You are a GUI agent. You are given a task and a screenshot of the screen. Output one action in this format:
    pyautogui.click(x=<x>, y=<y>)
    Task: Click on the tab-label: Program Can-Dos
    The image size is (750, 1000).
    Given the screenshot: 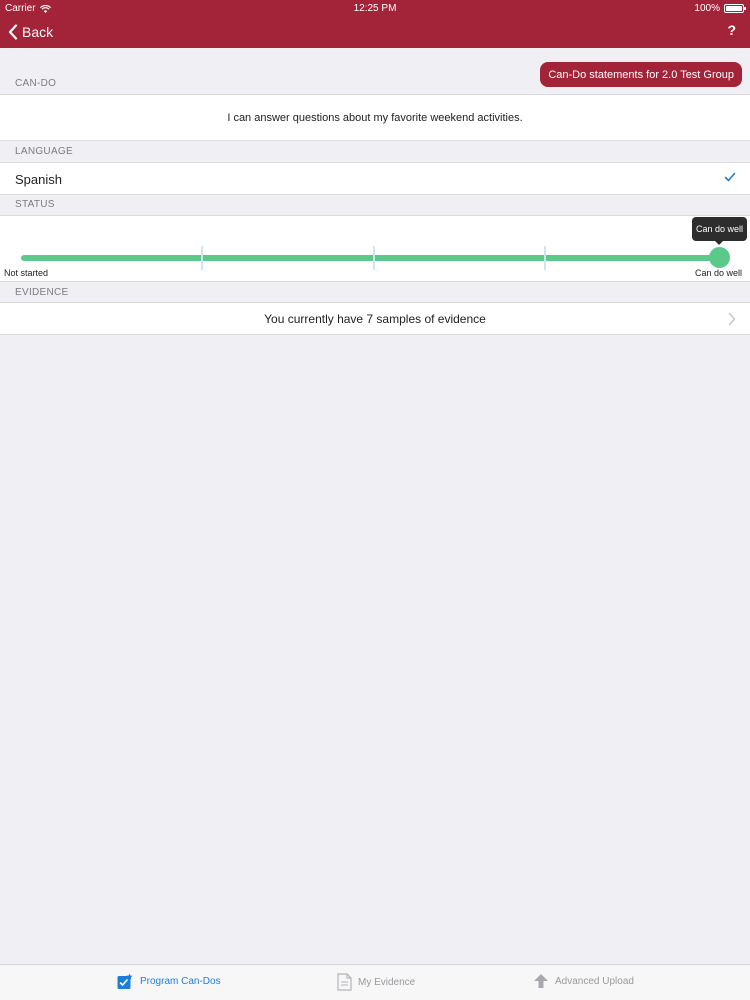 What is the action you would take?
    pyautogui.click(x=180, y=981)
    